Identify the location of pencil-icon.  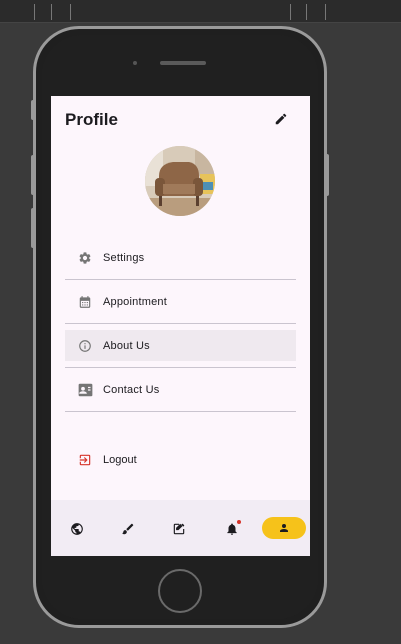
(281, 119).